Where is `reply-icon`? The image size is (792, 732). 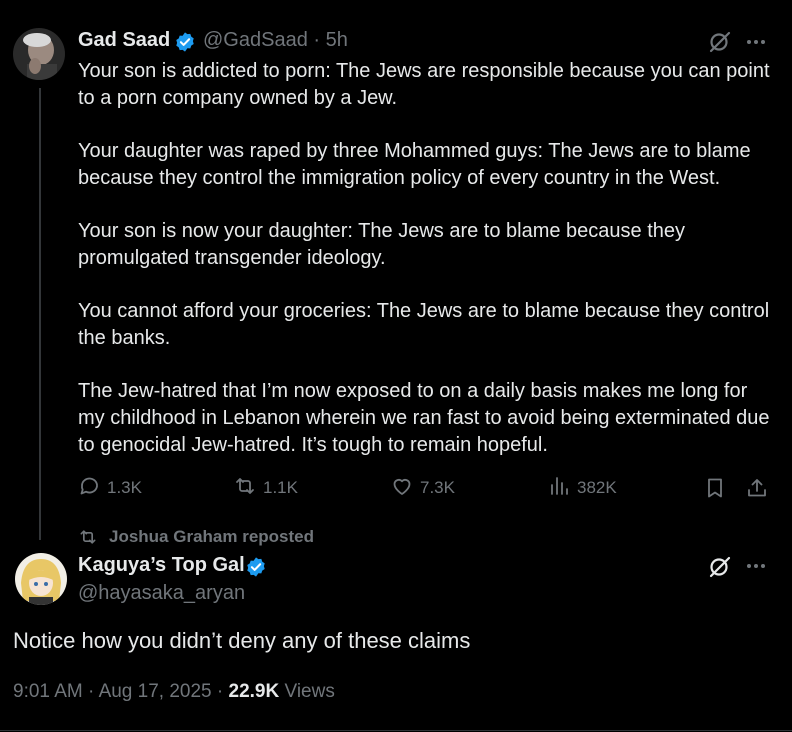 reply-icon is located at coordinates (89, 488).